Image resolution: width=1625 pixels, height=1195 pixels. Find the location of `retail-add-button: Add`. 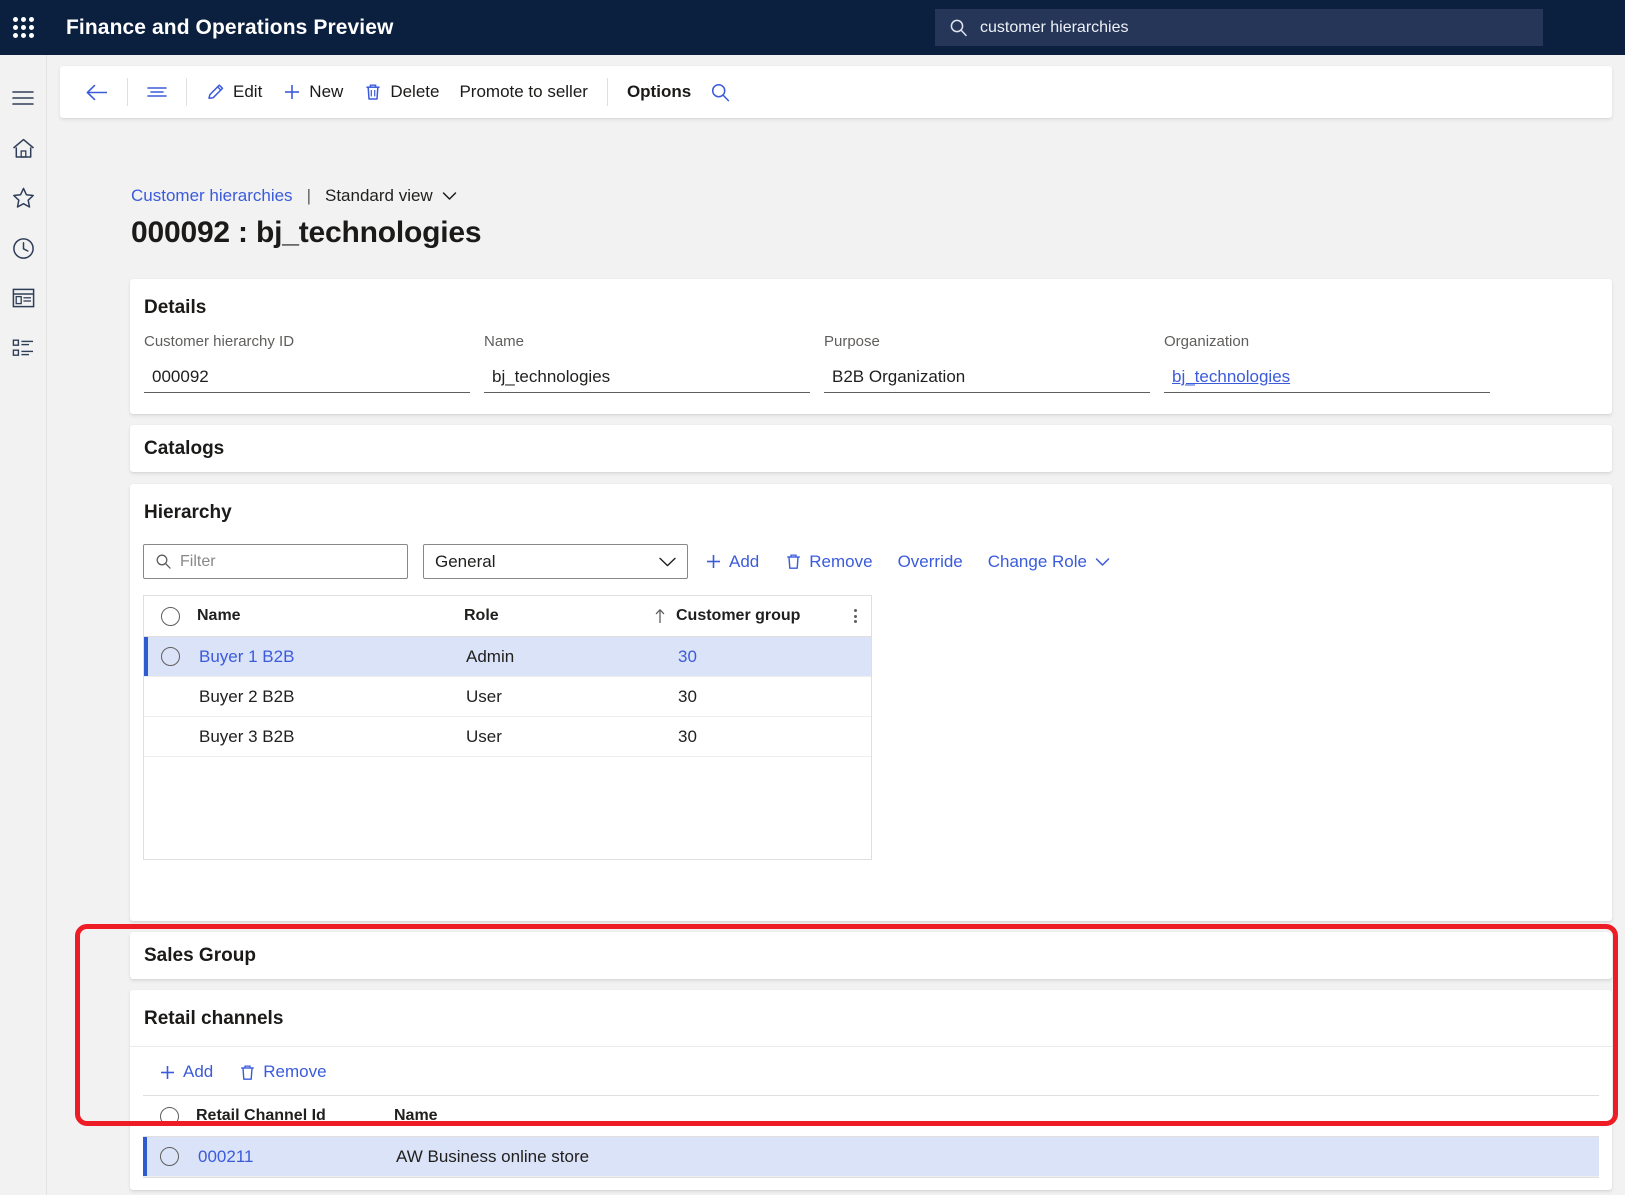

retail-add-button: Add is located at coordinates (185, 1072).